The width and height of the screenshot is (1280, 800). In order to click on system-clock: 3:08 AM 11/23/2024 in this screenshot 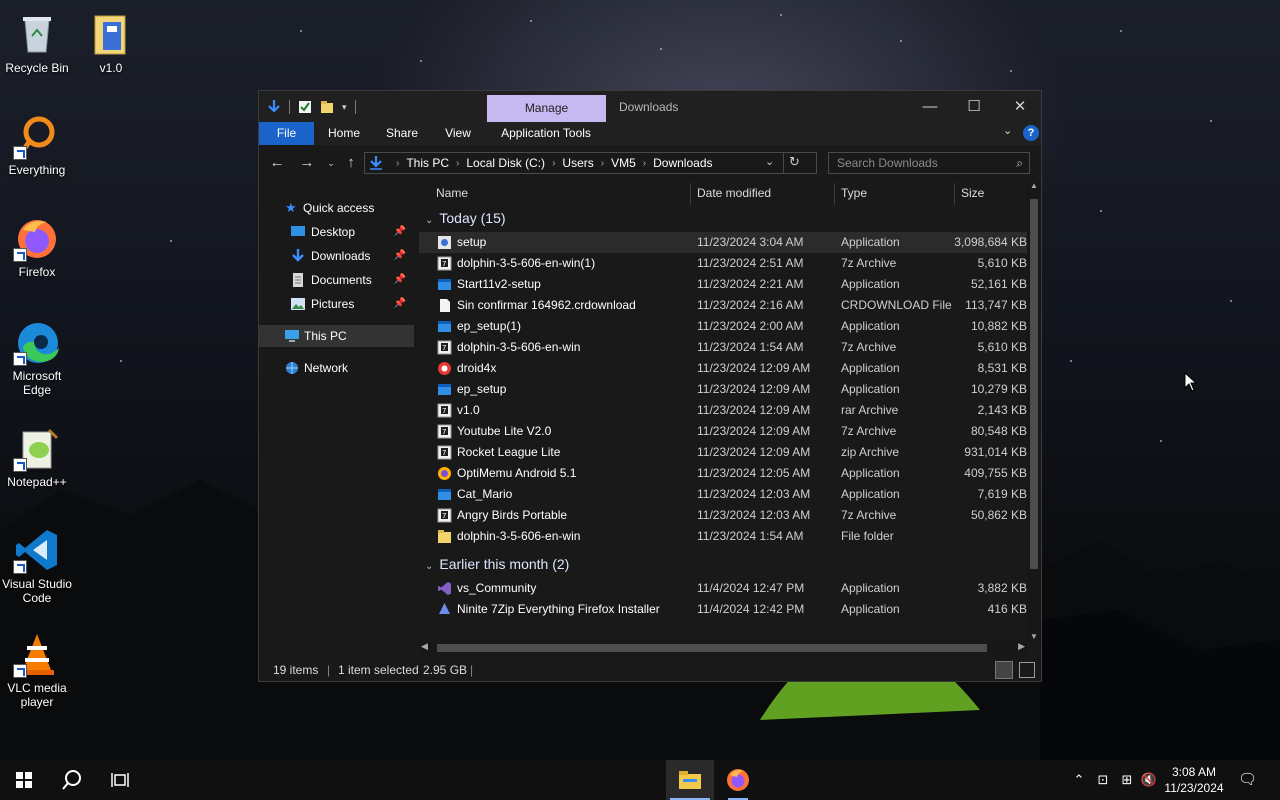, I will do `click(1194, 780)`.